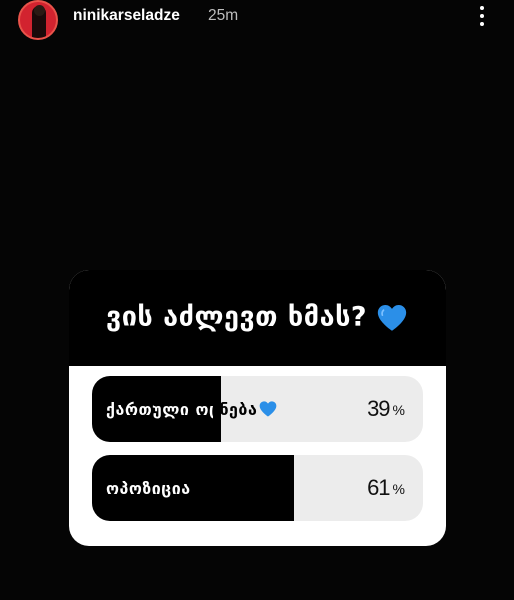 Image resolution: width=514 pixels, height=600 pixels. Describe the element at coordinates (126, 16) in the screenshot. I see `username: ninikarseladze` at that location.